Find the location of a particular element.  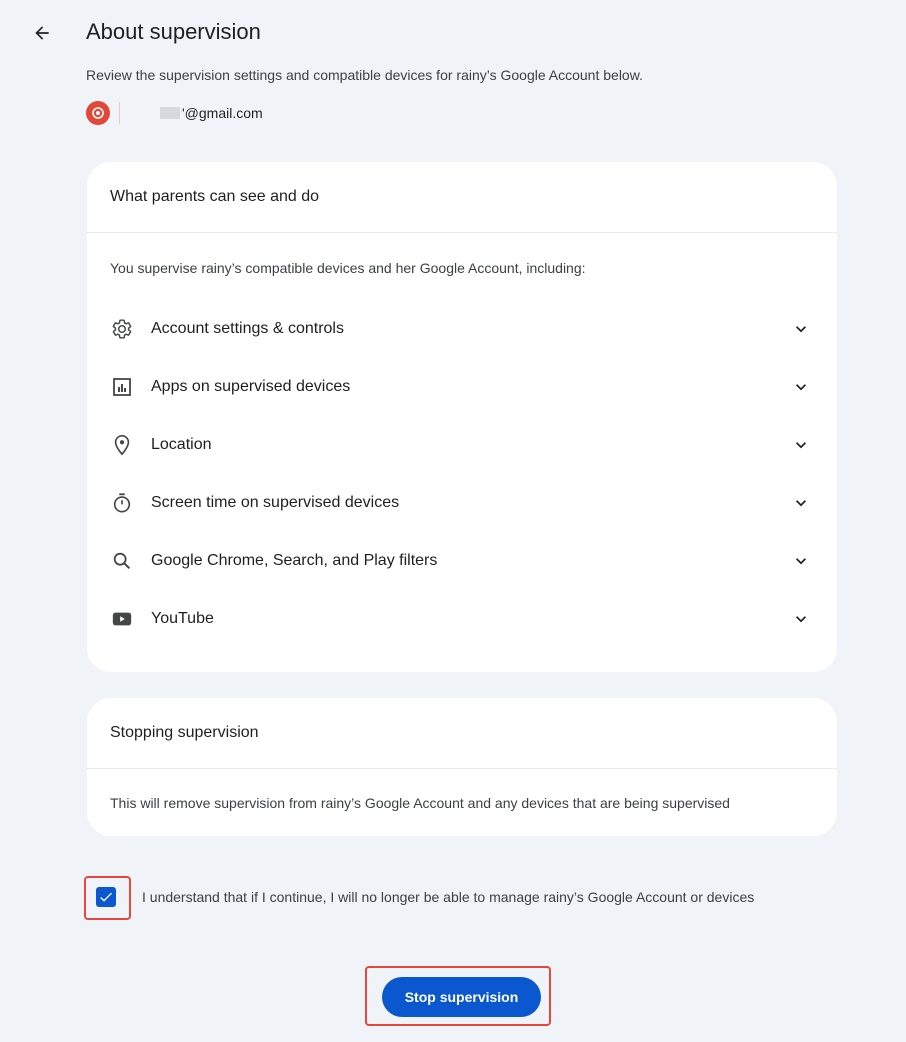

item-label: Google Chrome, Search, and Play filters is located at coordinates (294, 560).